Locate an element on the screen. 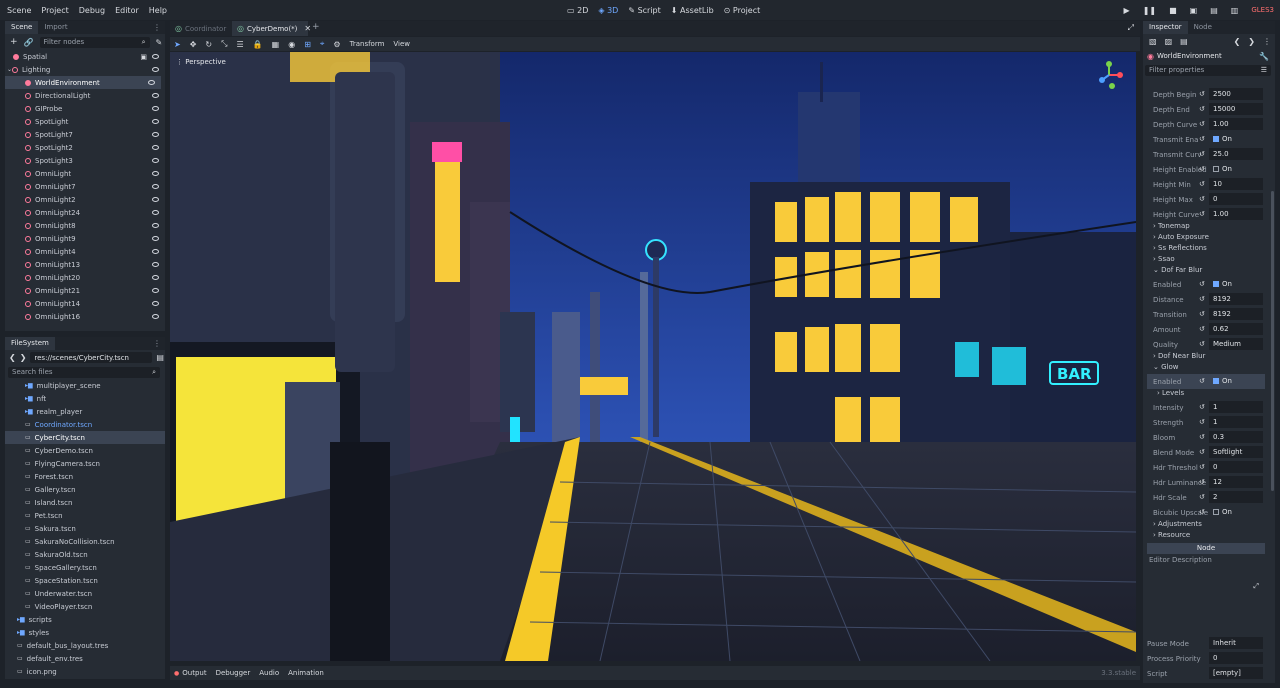  file-item: ▭ Pet.tscn is located at coordinates (85, 515).